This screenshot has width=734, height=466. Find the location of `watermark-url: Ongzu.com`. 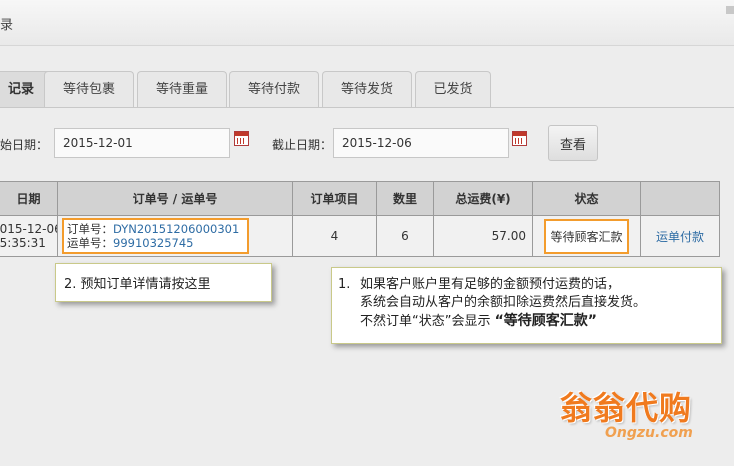

watermark-url: Ongzu.com is located at coordinates (649, 433).